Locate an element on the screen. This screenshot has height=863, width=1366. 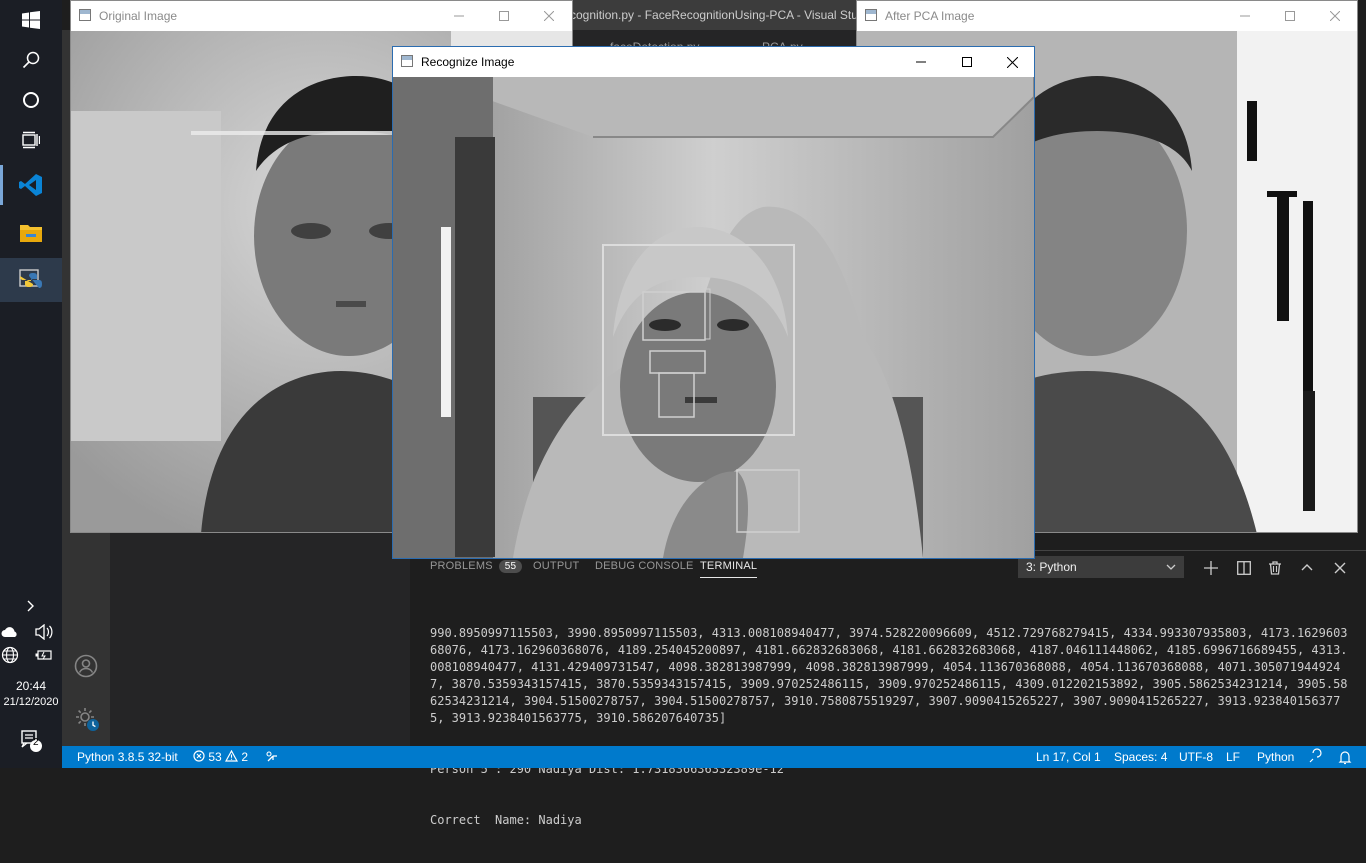
vscode-icon is located at coordinates (31, 185).